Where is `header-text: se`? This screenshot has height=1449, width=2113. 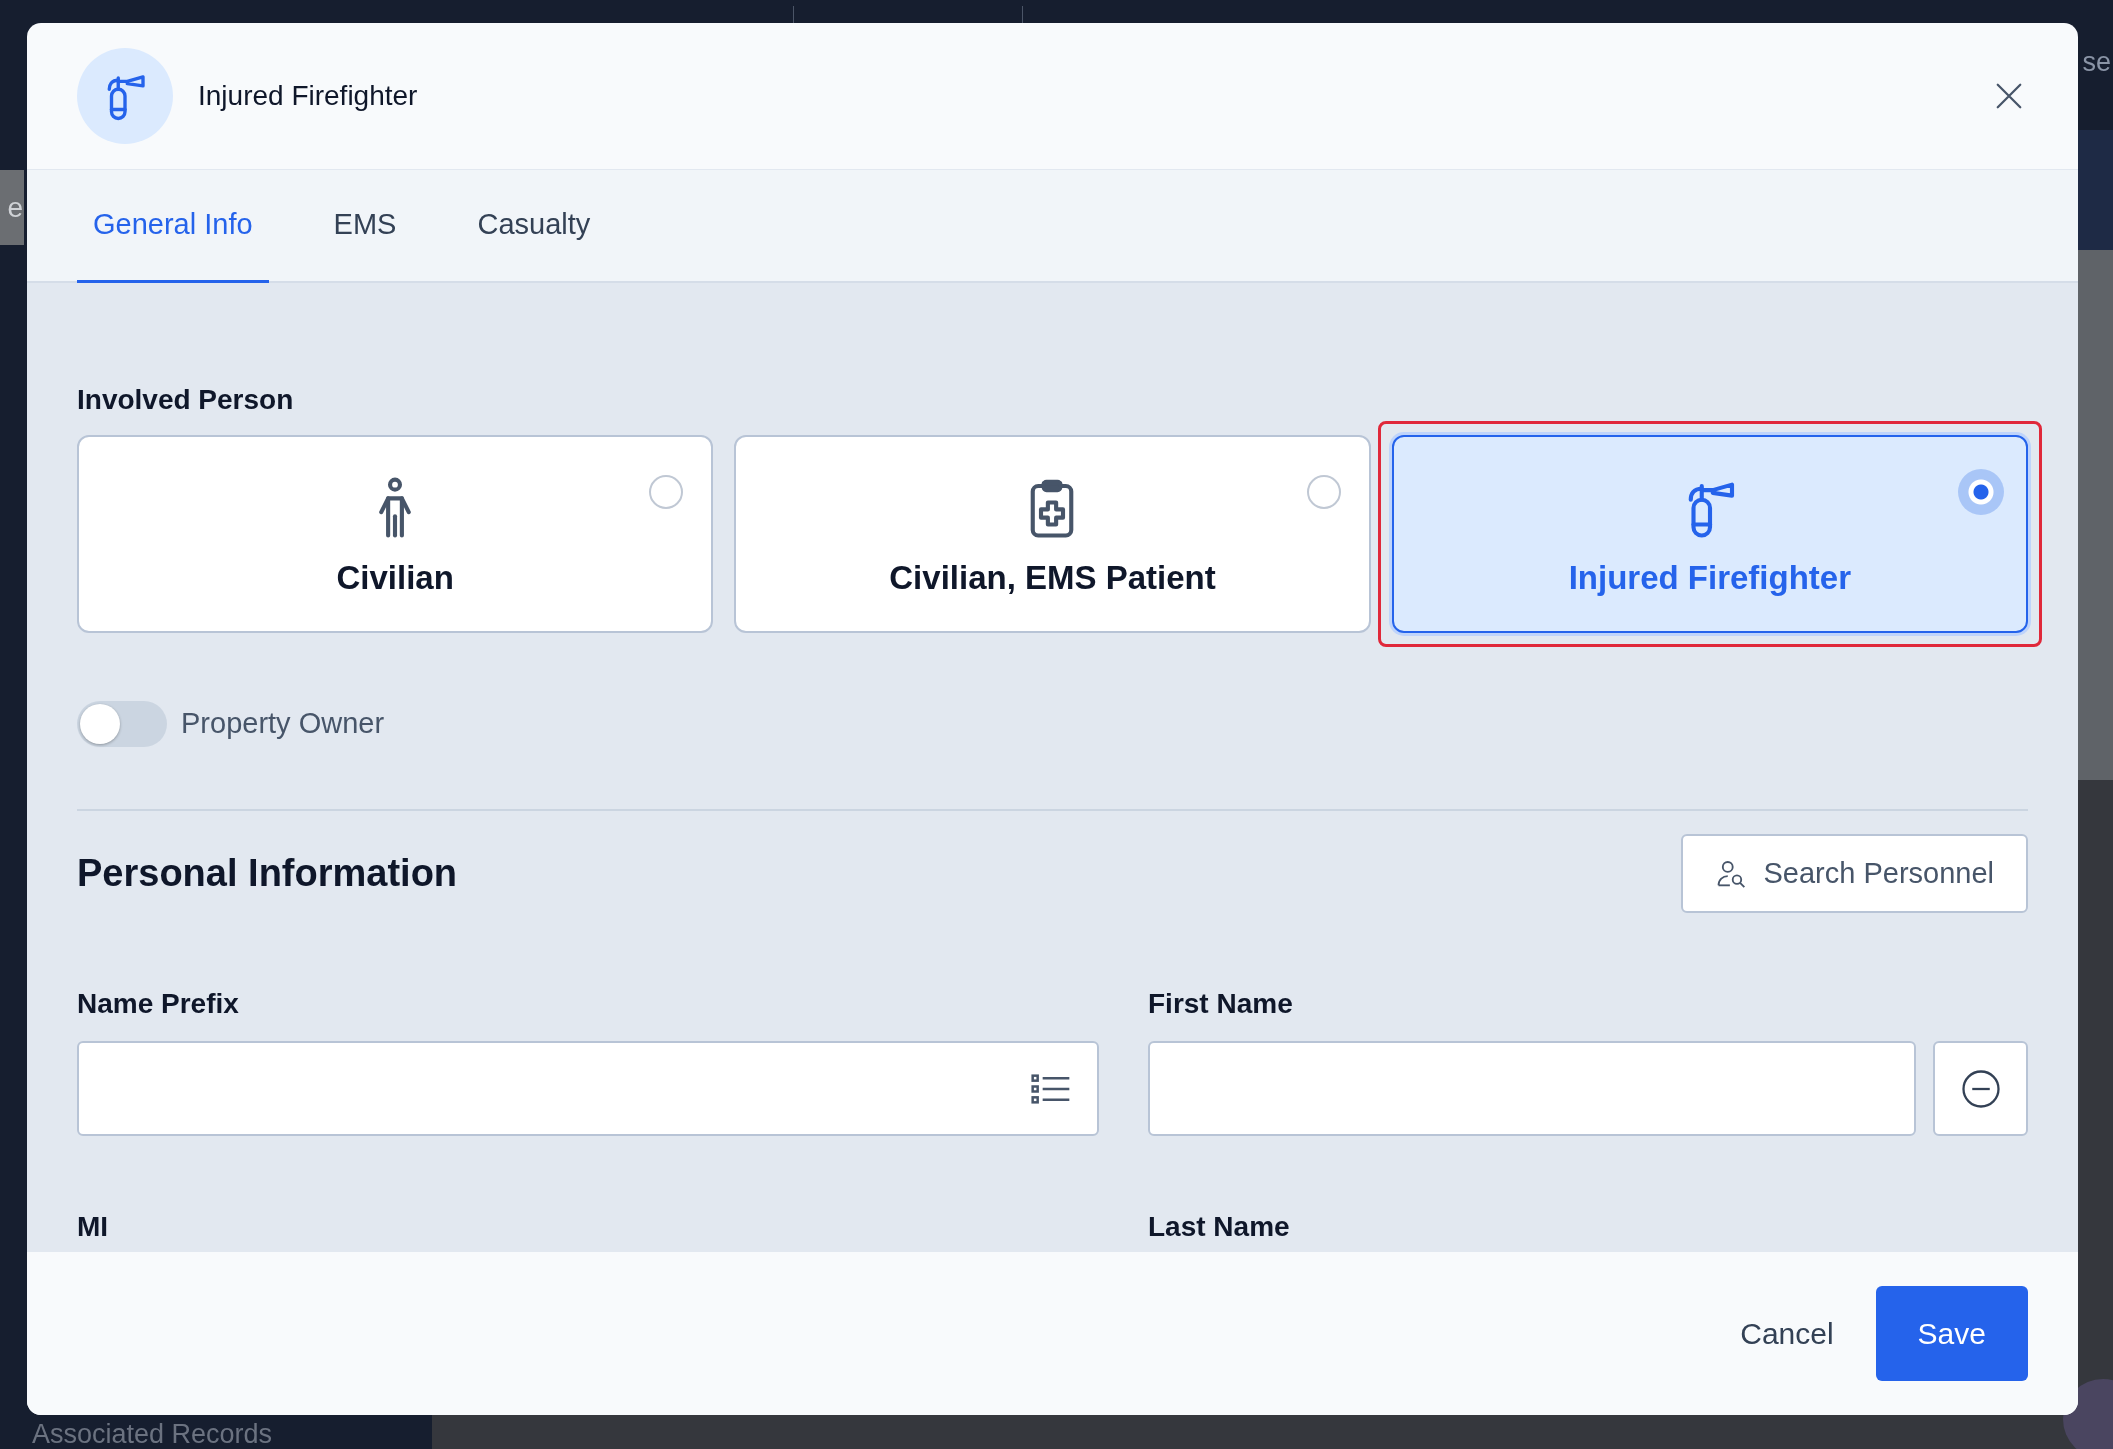
header-text: se is located at coordinates (2097, 62).